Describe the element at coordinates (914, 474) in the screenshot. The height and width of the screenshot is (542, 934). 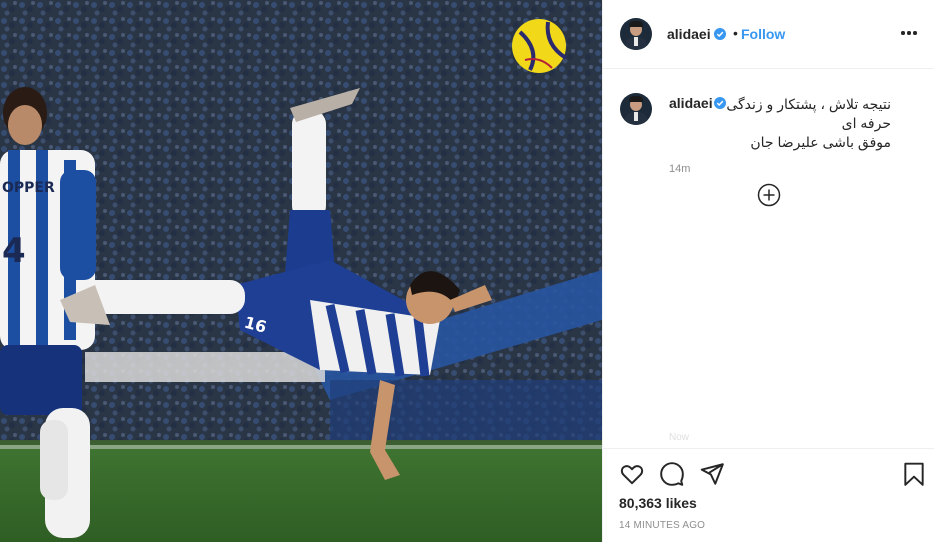
I see `bookmark-icon` at that location.